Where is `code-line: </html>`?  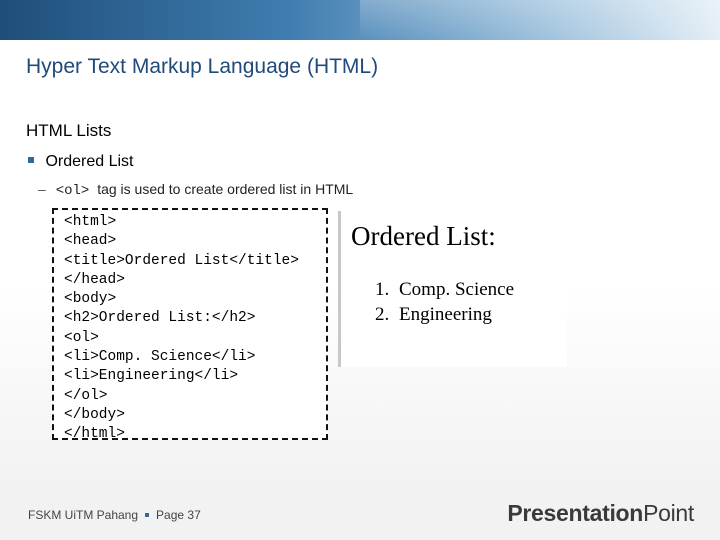
code-line: </html> is located at coordinates (94, 434).